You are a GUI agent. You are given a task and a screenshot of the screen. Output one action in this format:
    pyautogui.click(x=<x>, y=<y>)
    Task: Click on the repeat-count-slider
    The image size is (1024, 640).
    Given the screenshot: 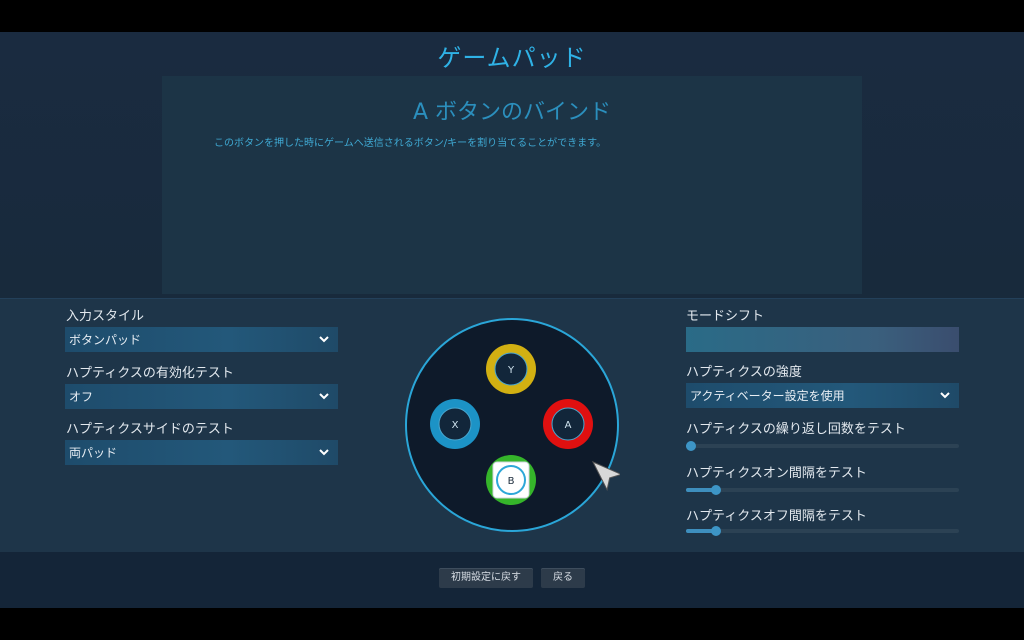 What is the action you would take?
    pyautogui.click(x=822, y=446)
    